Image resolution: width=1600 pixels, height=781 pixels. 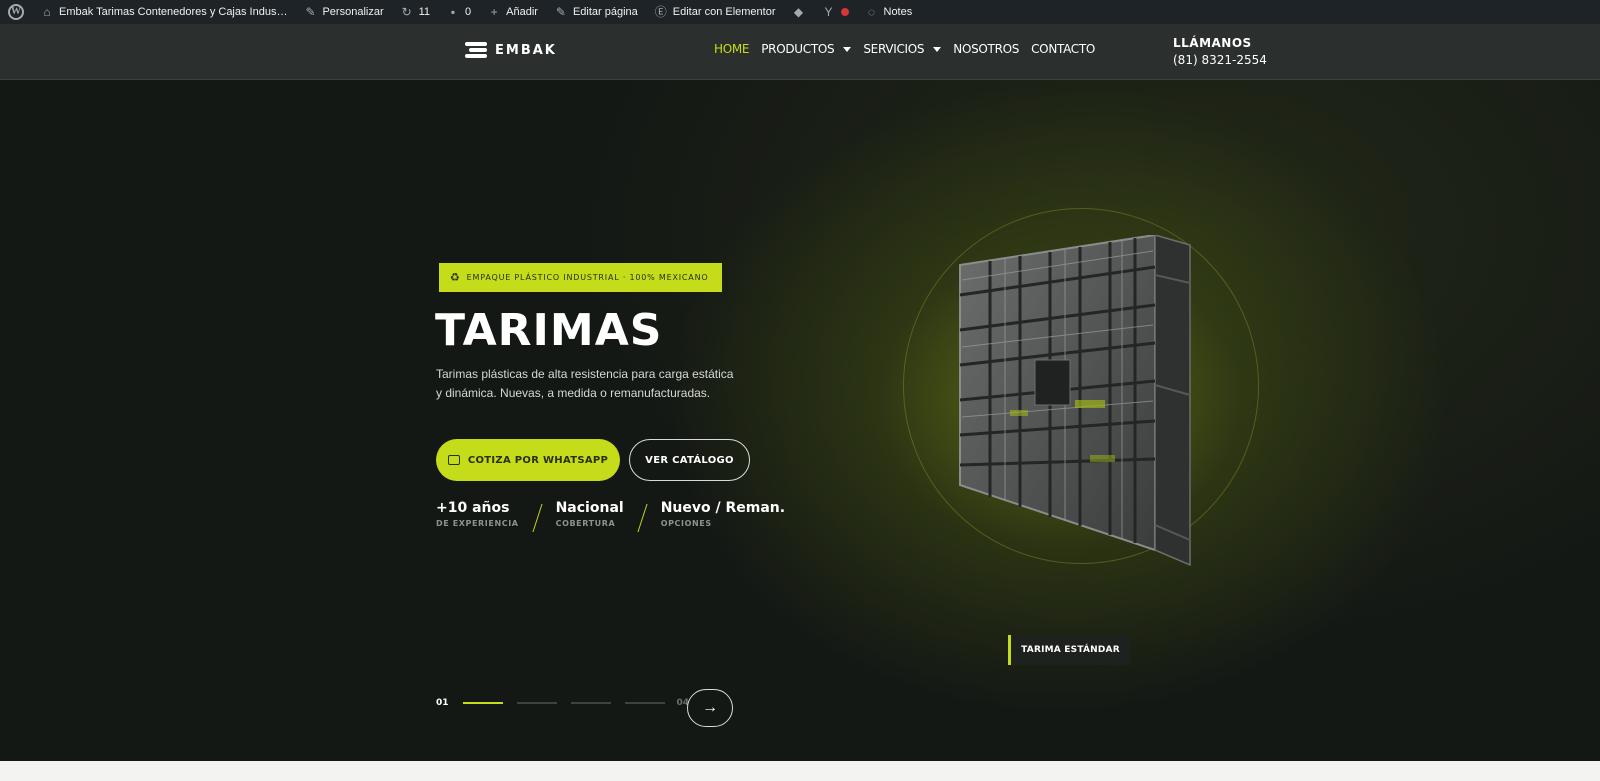 I want to click on pencil-icon: ✎, so click(x=560, y=12).